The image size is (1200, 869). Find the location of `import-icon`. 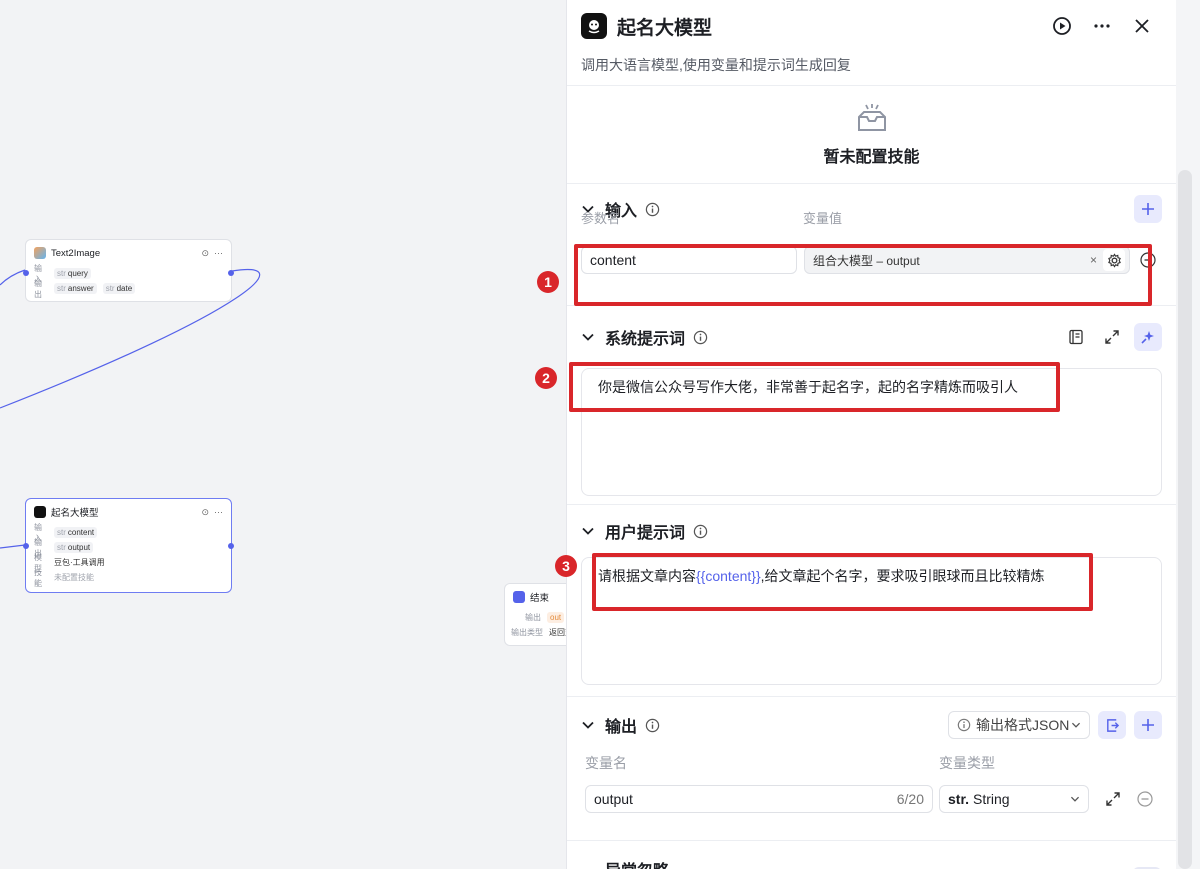

import-icon is located at coordinates (1112, 725).